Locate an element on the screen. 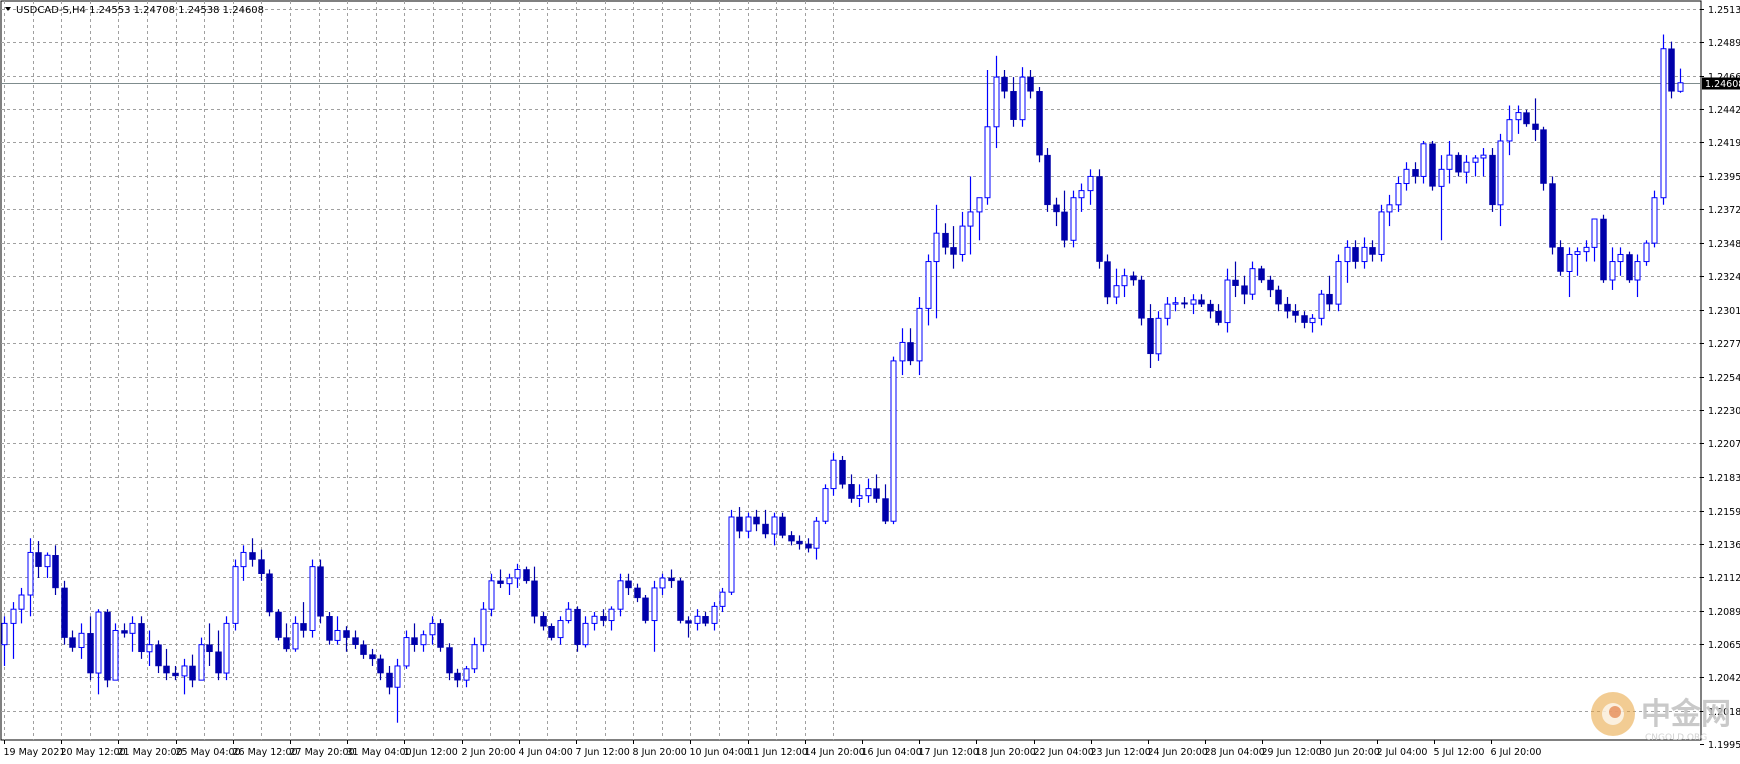 The width and height of the screenshot is (1740, 764). time-tick-label: 5 Jul 12:00 is located at coordinates (1459, 752).